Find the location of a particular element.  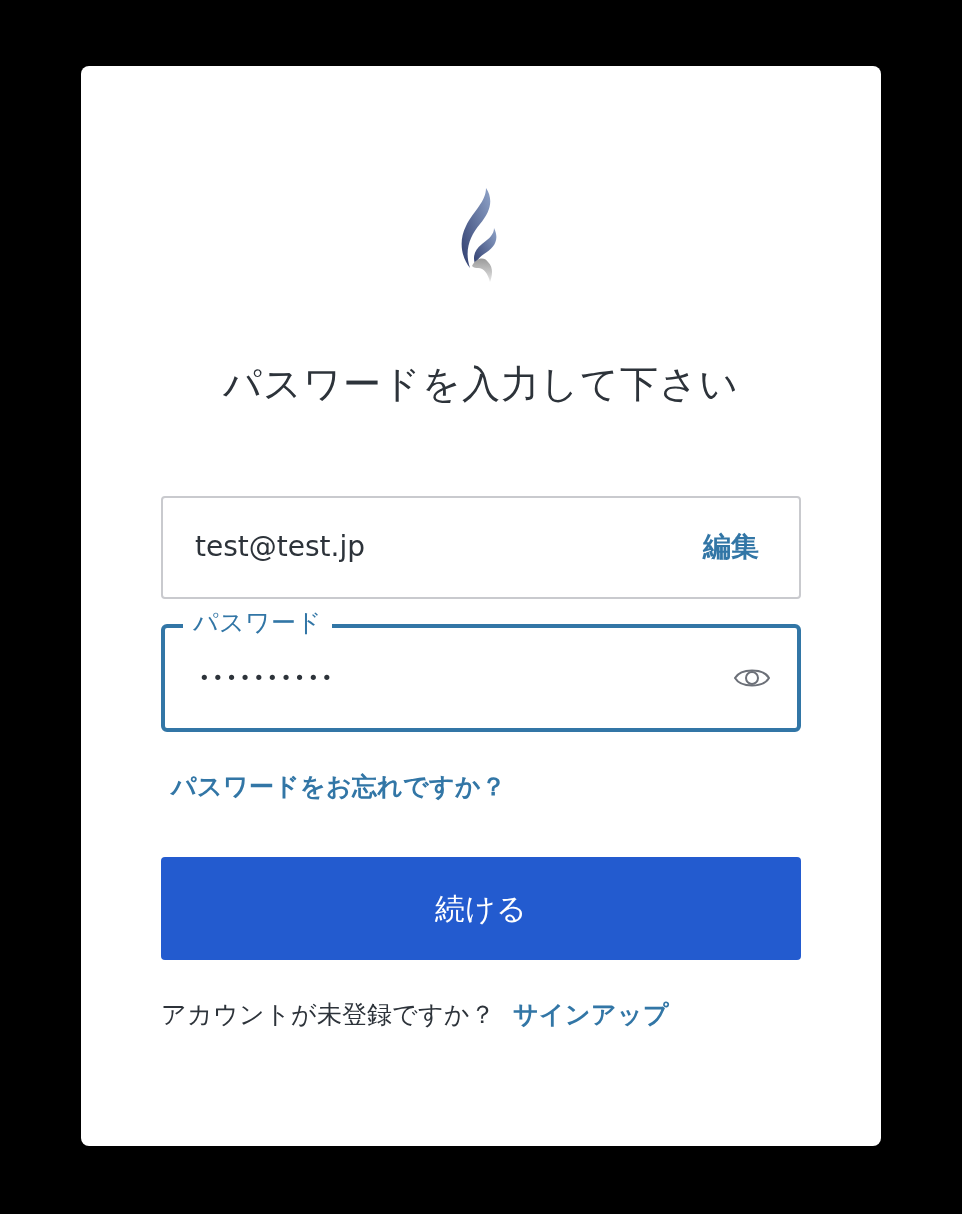

email-value: test@test.jp is located at coordinates (280, 547).